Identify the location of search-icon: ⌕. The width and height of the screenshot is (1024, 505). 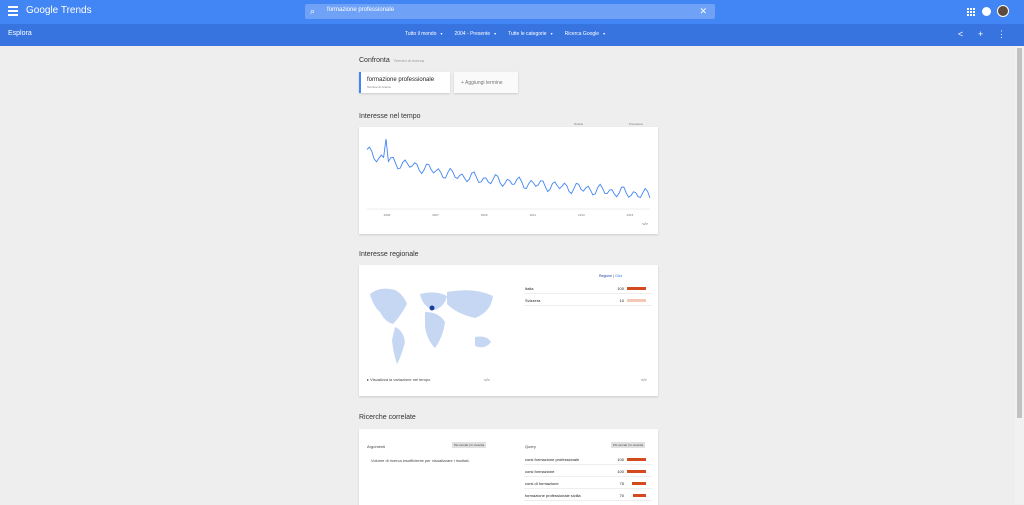
(313, 11).